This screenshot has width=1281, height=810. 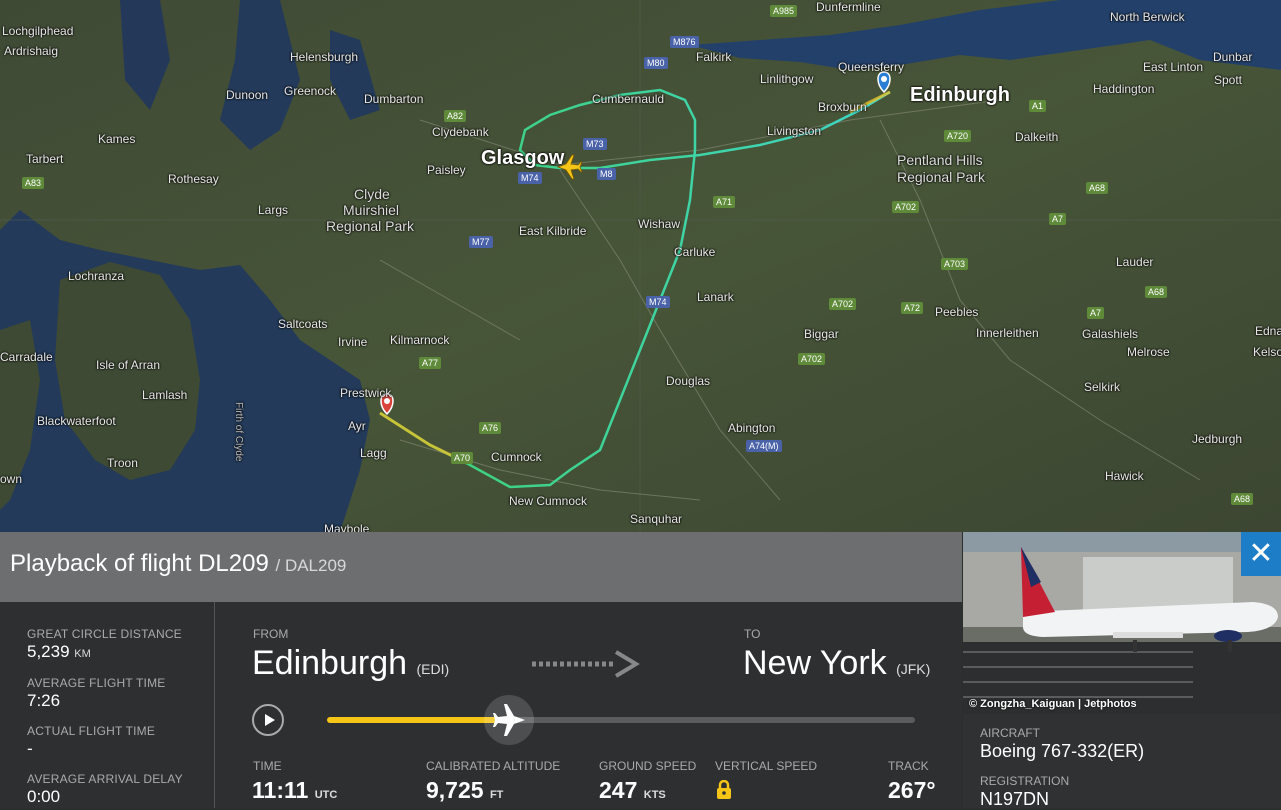 What do you see at coordinates (271, 634) in the screenshot?
I see `from-label: FROM` at bounding box center [271, 634].